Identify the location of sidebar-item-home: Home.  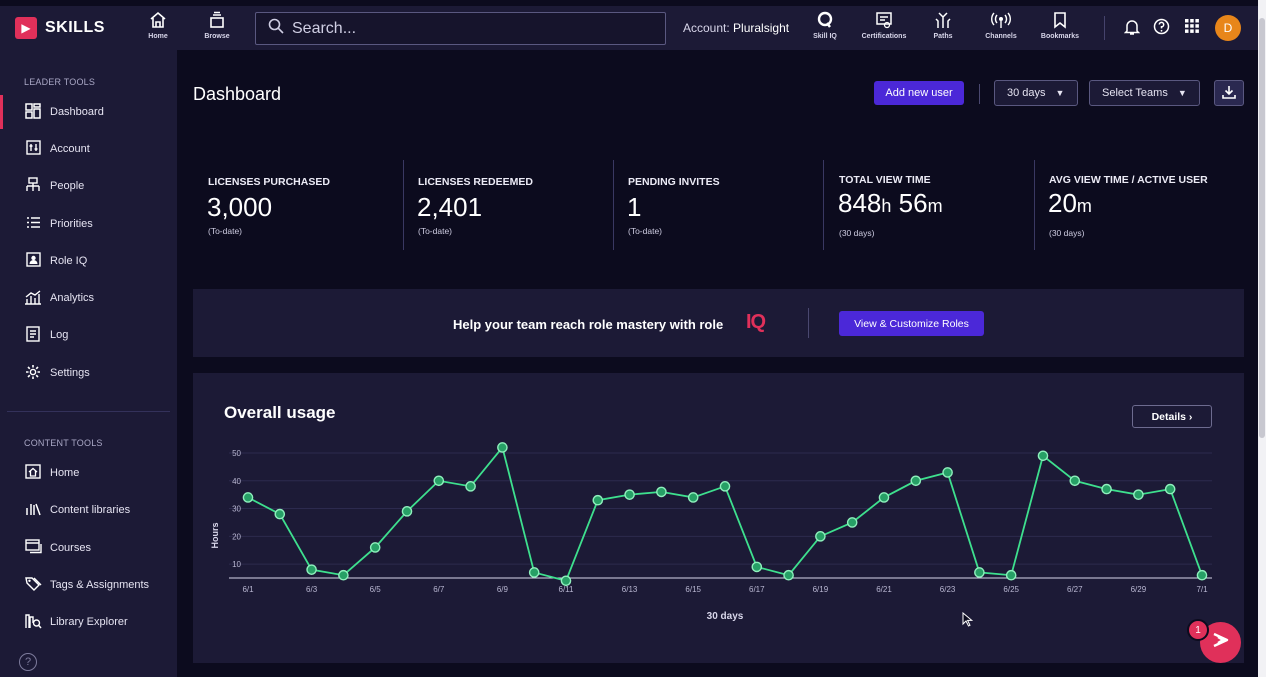
(88, 473).